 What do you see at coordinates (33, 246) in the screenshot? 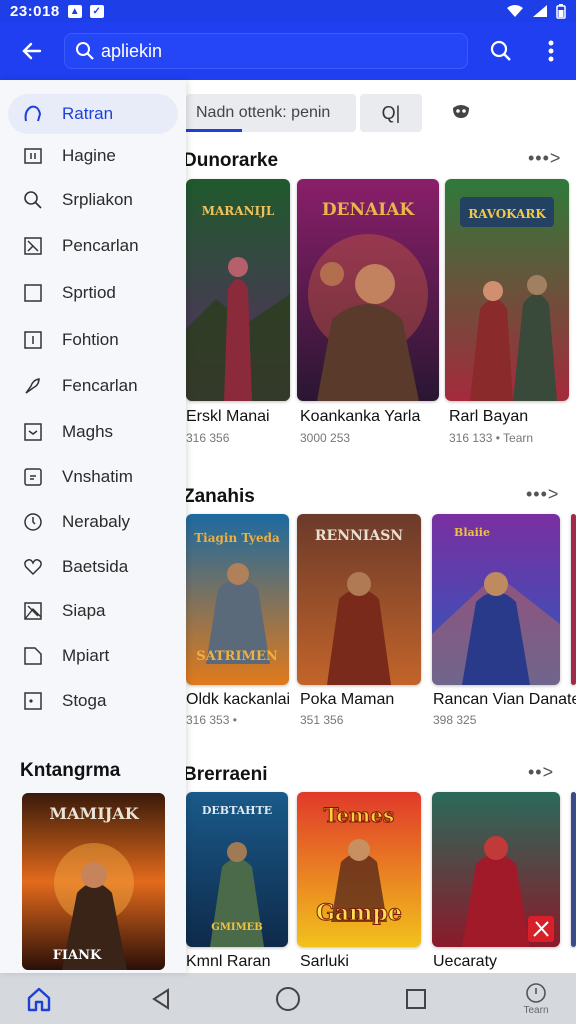
I see `grid-icon` at bounding box center [33, 246].